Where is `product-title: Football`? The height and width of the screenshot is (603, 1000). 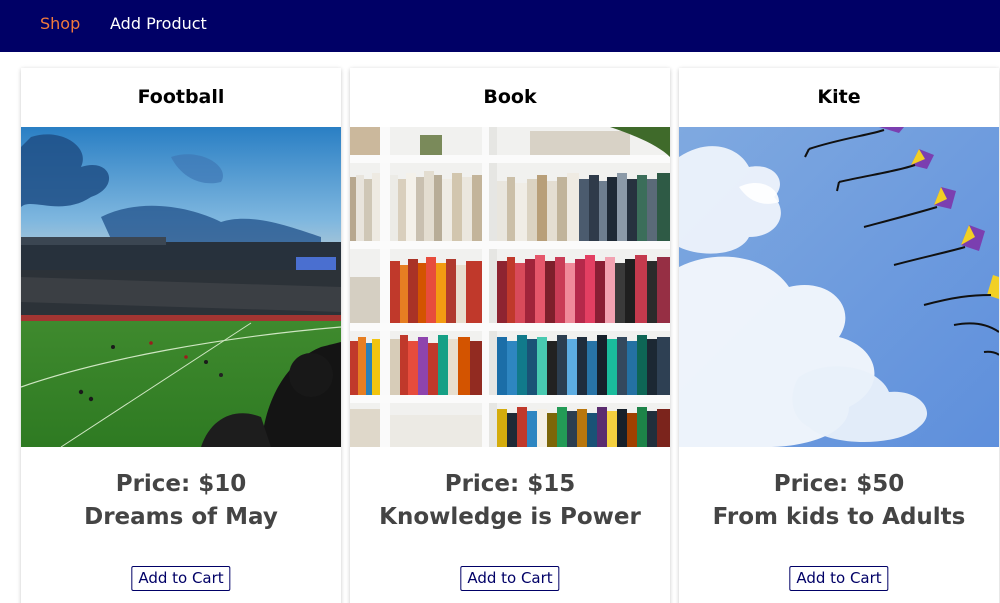
product-title: Football is located at coordinates (181, 97).